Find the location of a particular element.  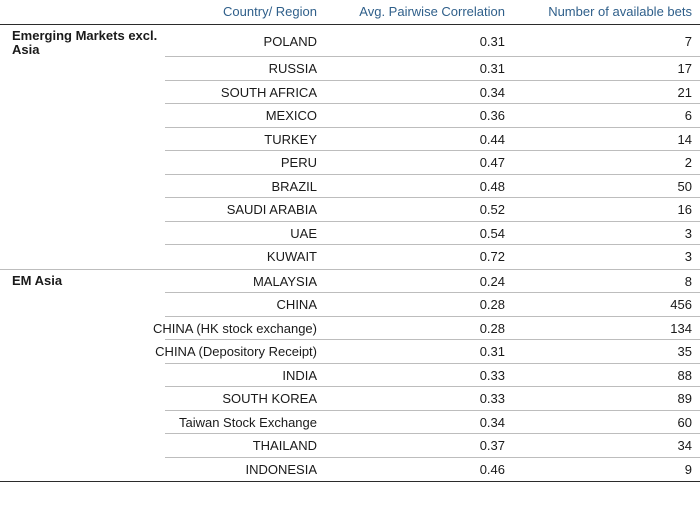

bets-cell: 134 is located at coordinates (681, 328).